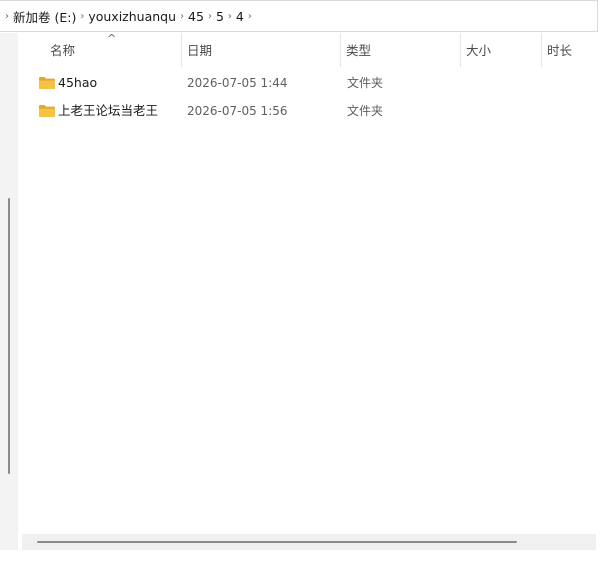 This screenshot has width=600, height=565. Describe the element at coordinates (277, 542) in the screenshot. I see `horizontal-scrollbar-thumb` at that location.